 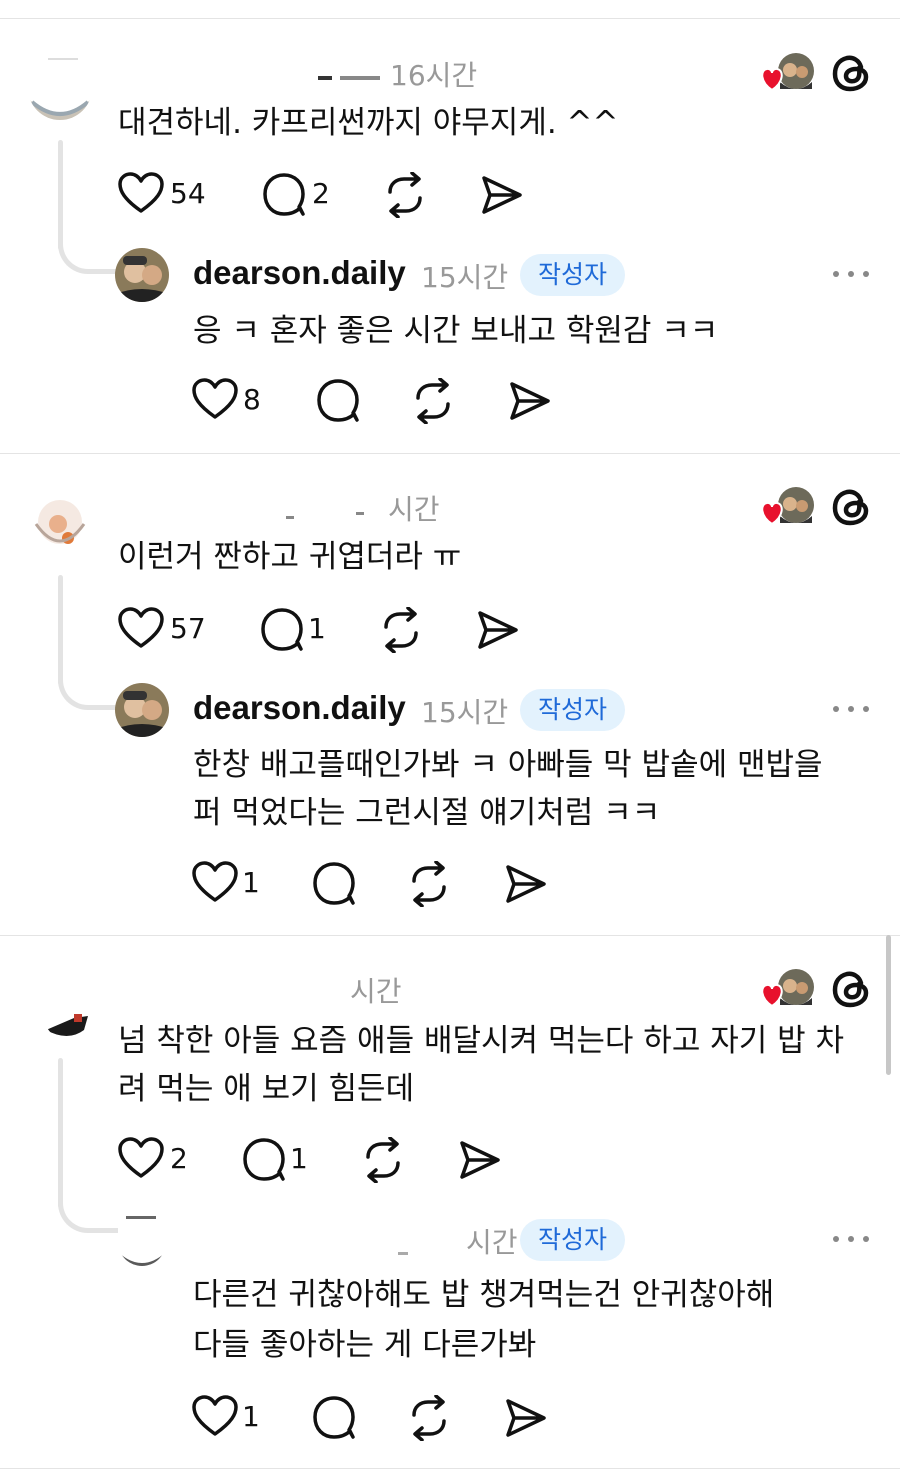 What do you see at coordinates (484, 1295) in the screenshot?
I see `reply-text-line: 다른건 귀찮아해도 밥 챙겨먹는건 안귀찮아해` at bounding box center [484, 1295].